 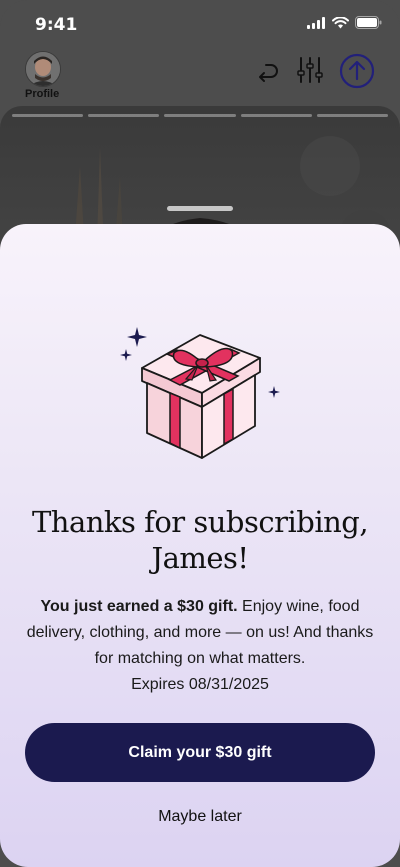 I want to click on title-line-2: James!, so click(x=200, y=558).